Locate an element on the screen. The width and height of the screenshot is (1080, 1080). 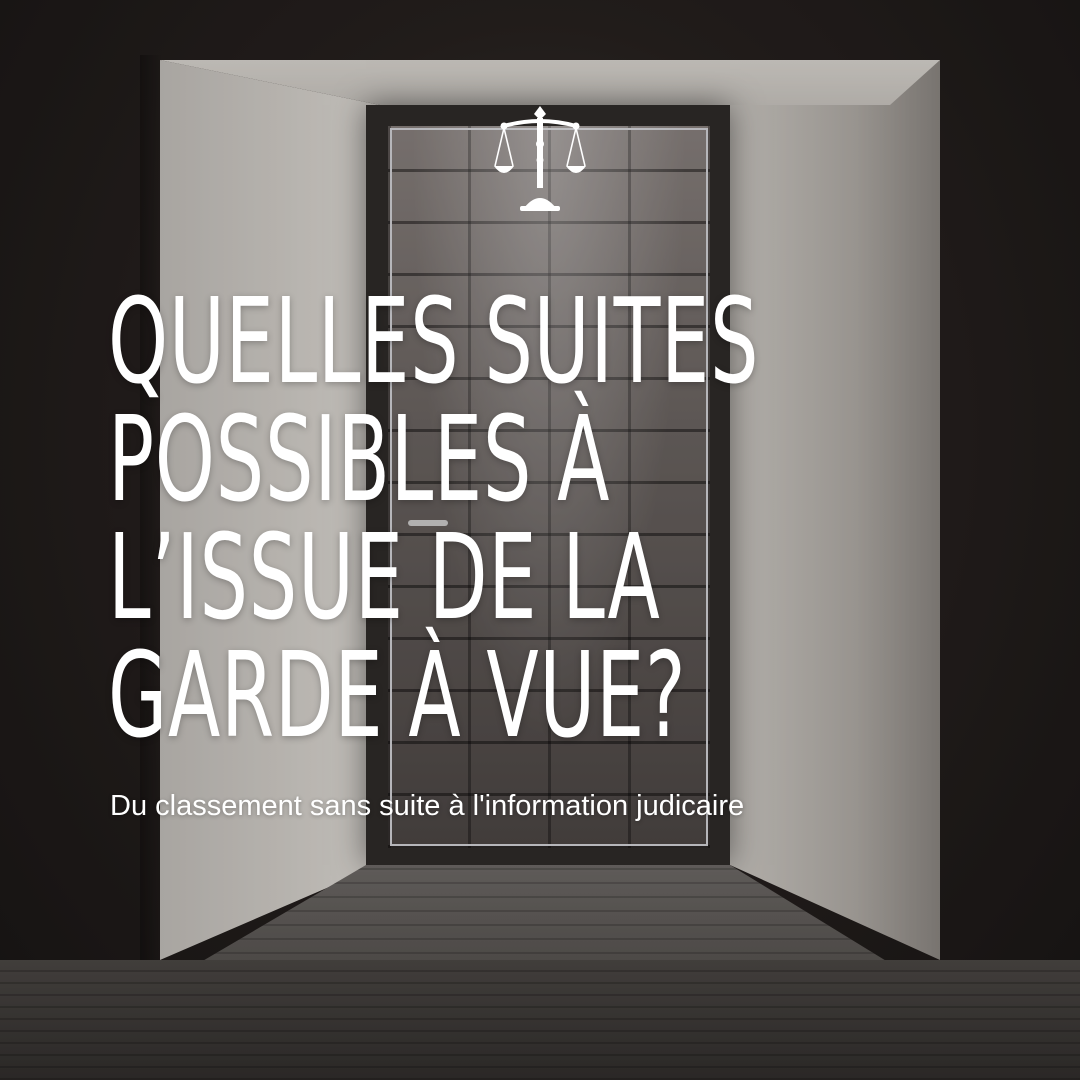
headline-line-1: QUELLES SUITES is located at coordinates (434, 341).